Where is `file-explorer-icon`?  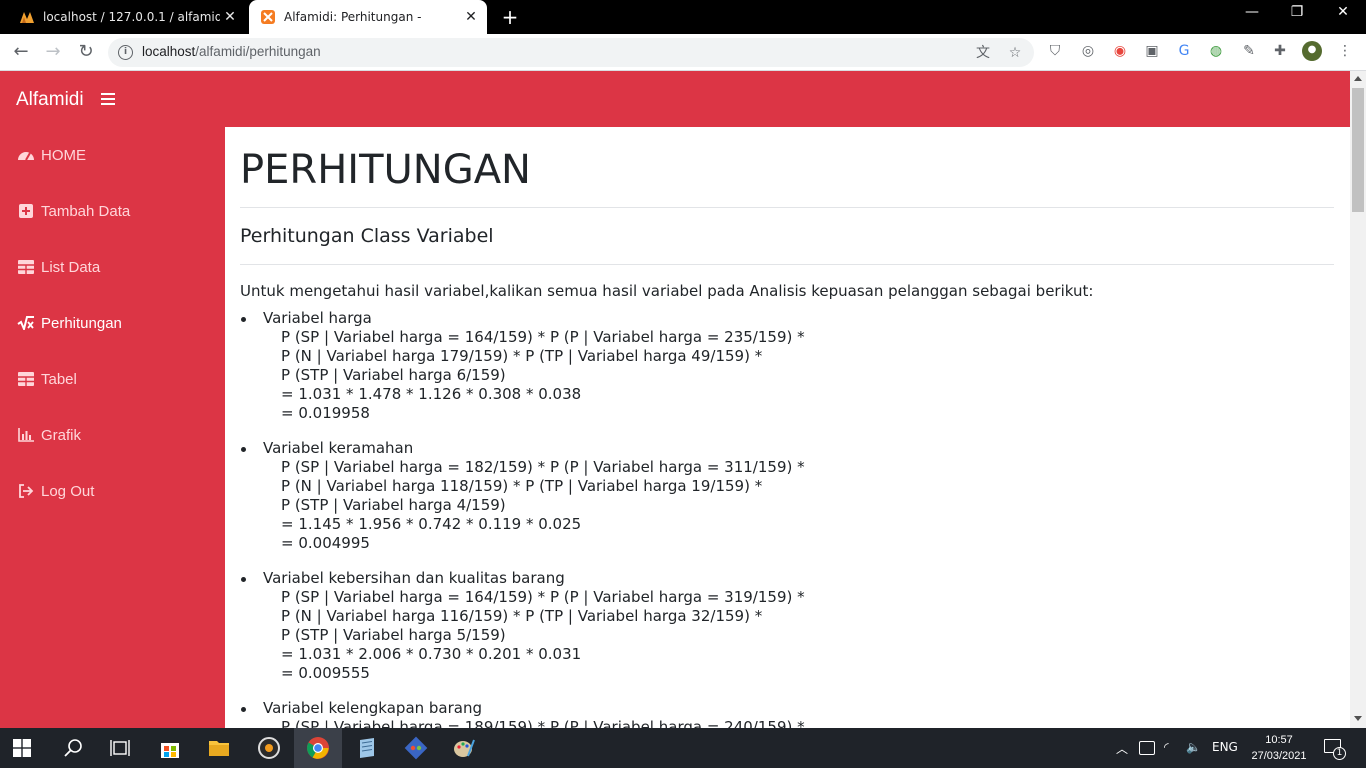 file-explorer-icon is located at coordinates (219, 748).